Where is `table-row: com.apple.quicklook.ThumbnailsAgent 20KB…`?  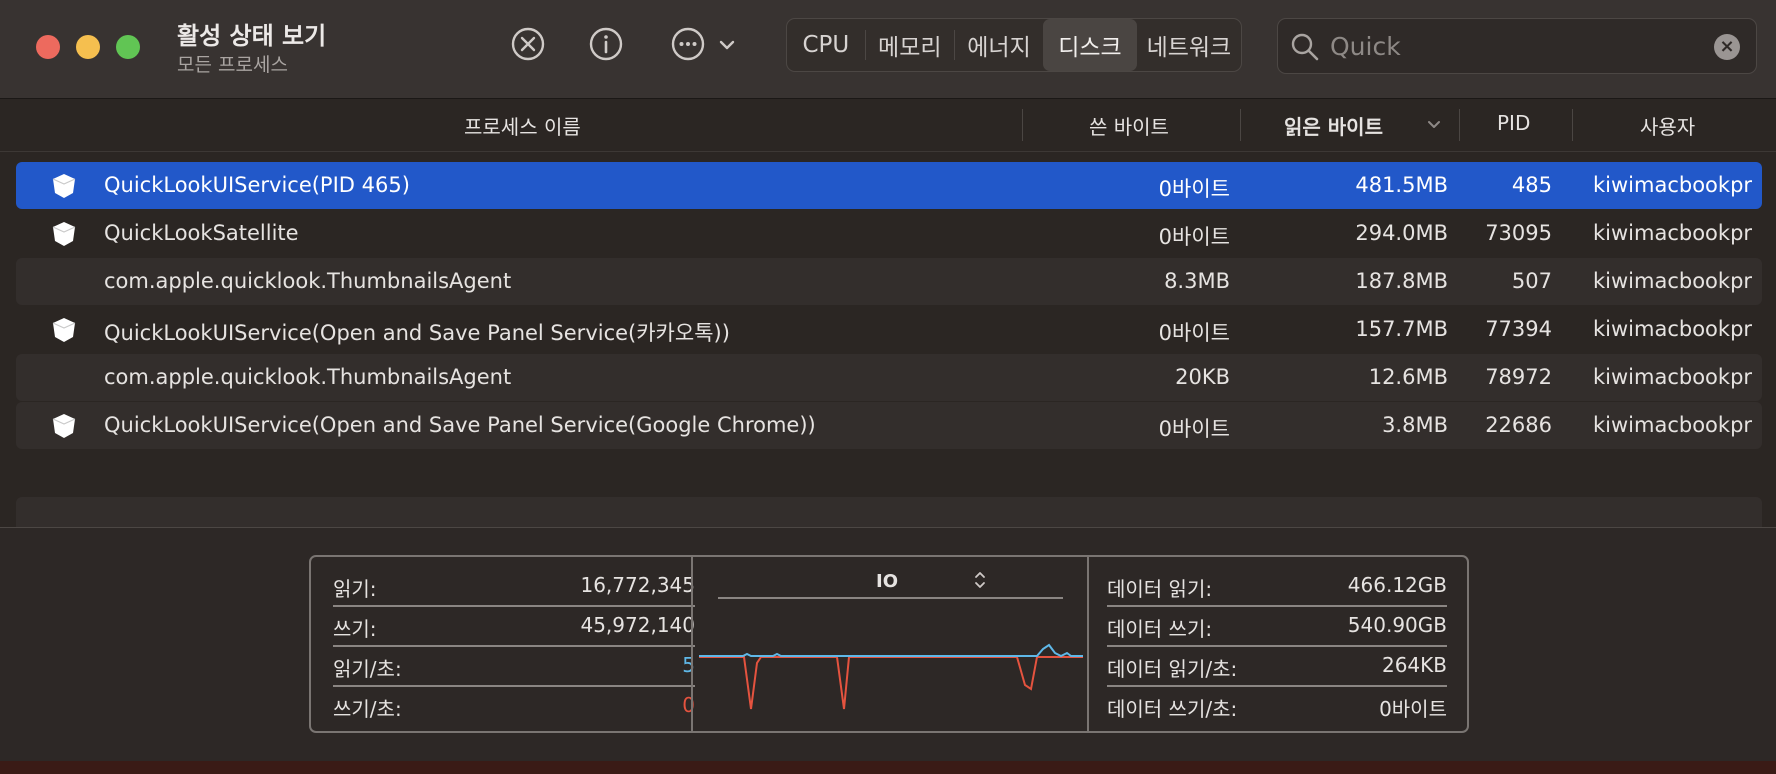
table-row: com.apple.quicklook.ThumbnailsAgent 20KB… is located at coordinates (889, 377).